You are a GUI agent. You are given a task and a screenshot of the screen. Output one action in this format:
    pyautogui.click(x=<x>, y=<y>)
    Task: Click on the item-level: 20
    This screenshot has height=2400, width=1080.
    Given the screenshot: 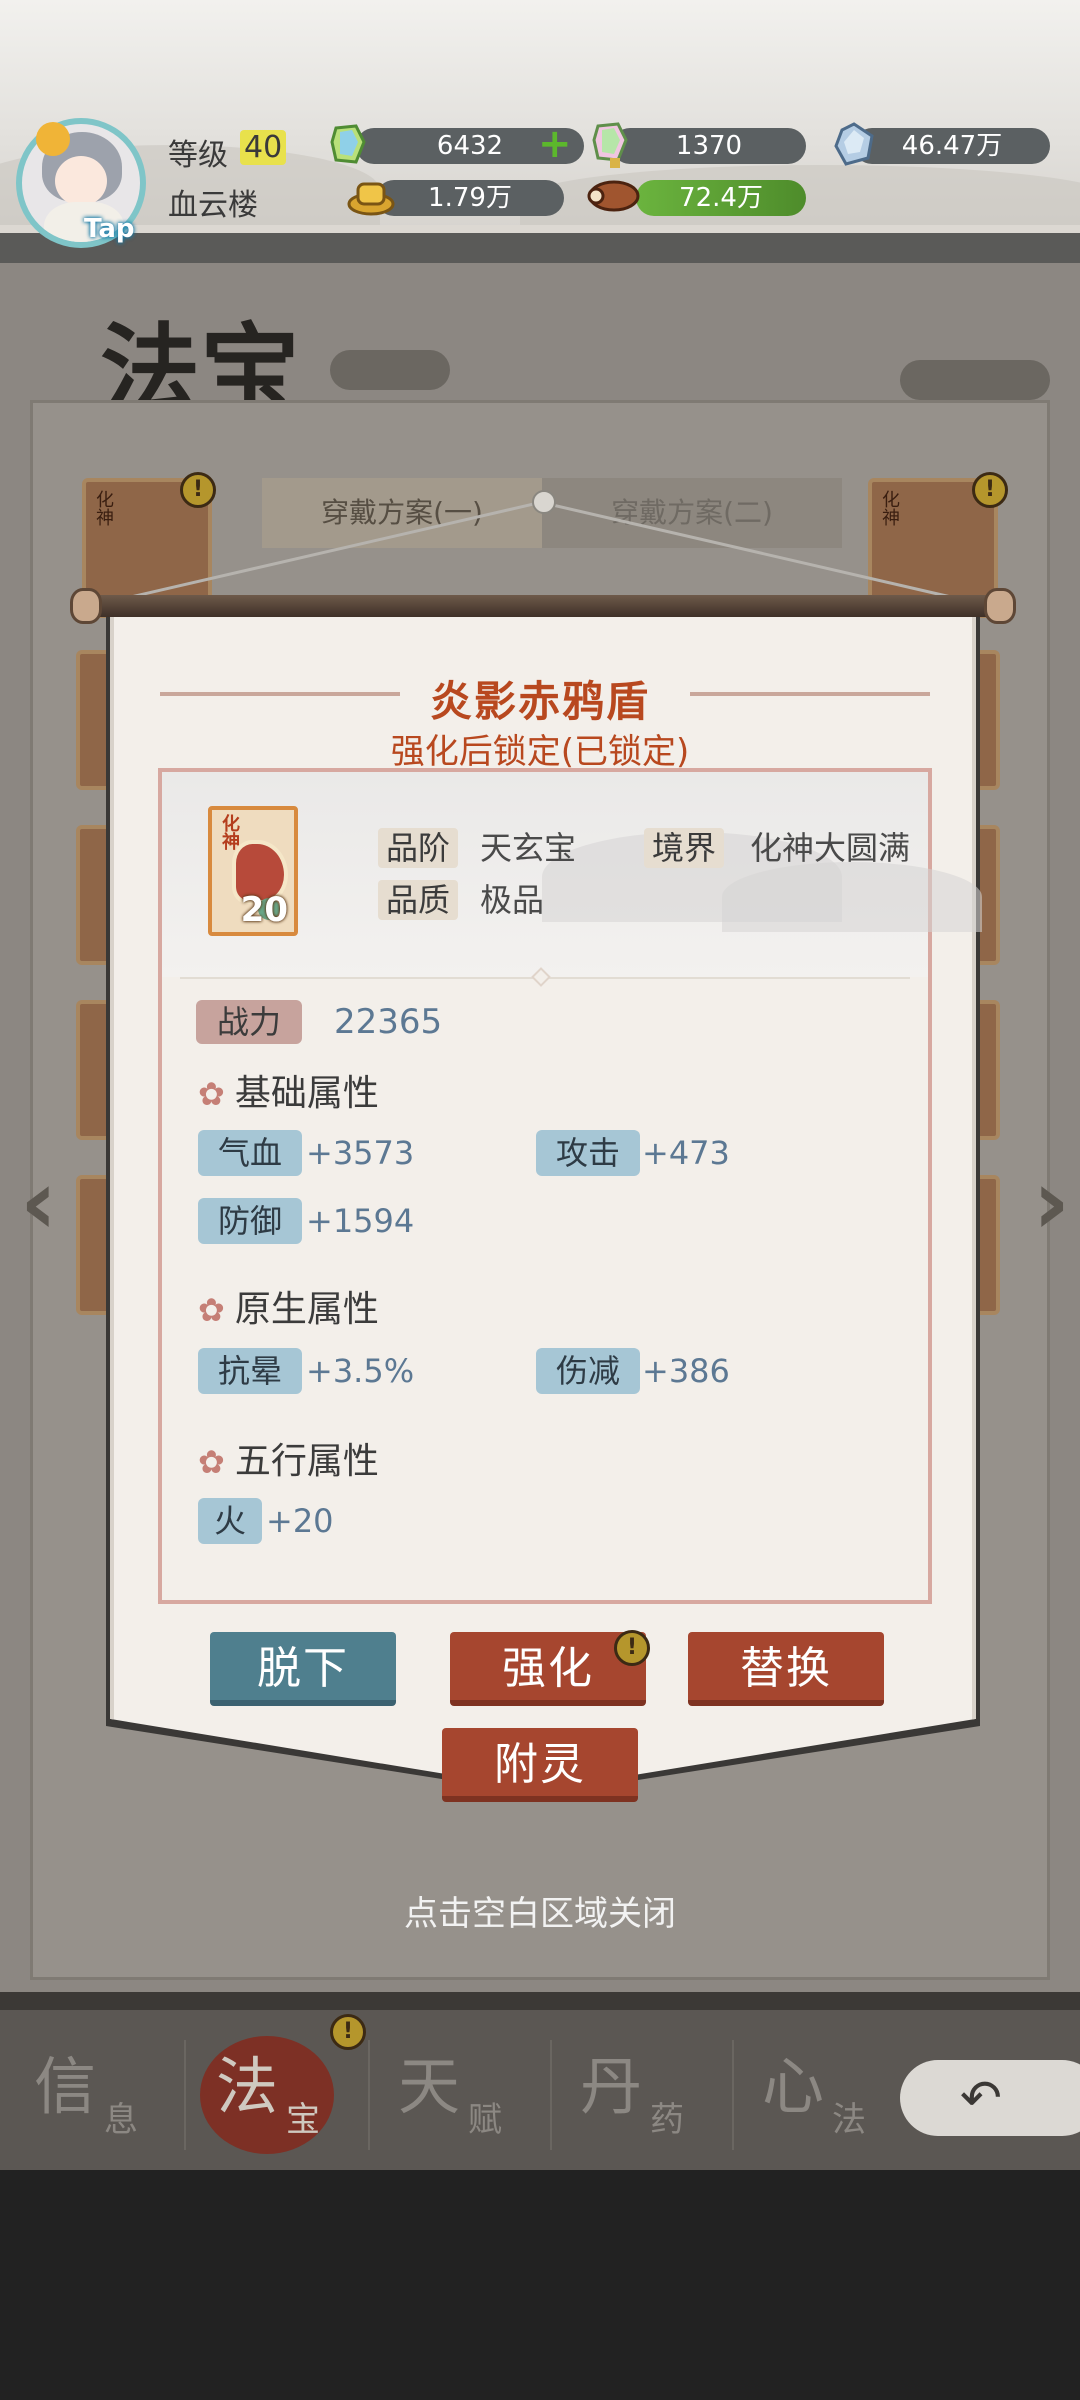 What is the action you would take?
    pyautogui.click(x=264, y=910)
    